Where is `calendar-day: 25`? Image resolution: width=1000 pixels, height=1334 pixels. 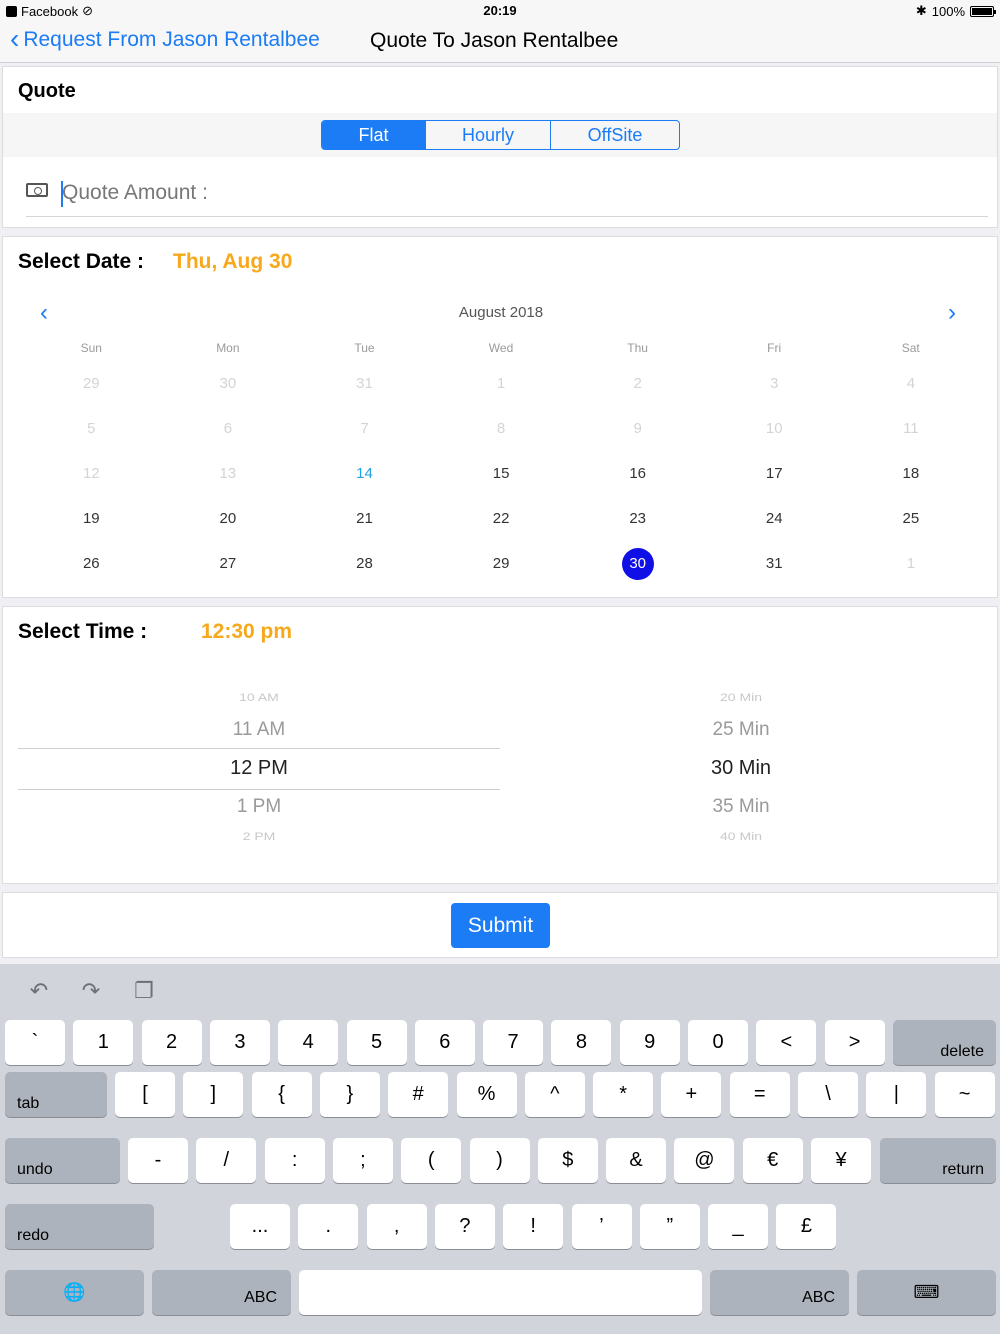 calendar-day: 25 is located at coordinates (911, 518).